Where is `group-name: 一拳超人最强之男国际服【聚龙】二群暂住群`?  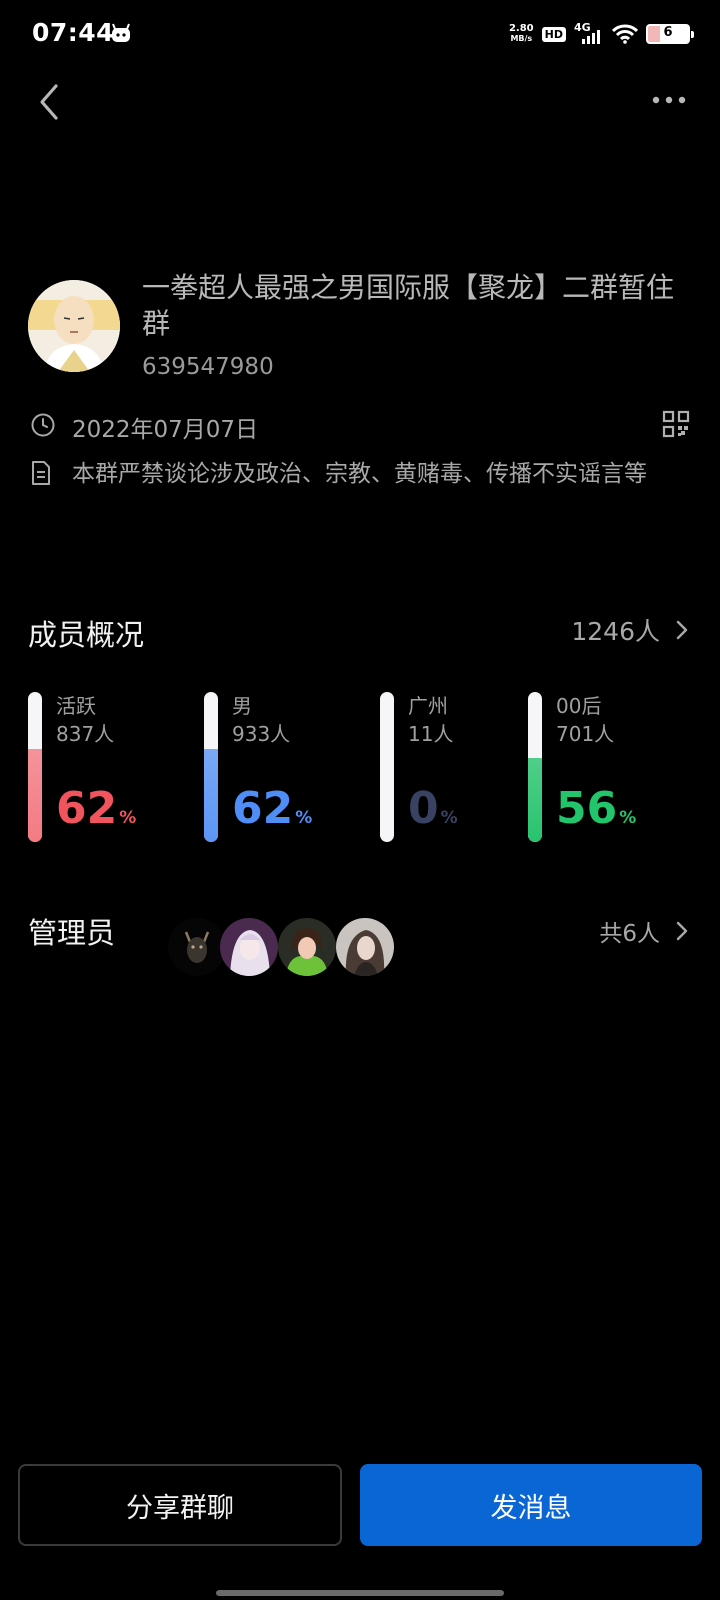
group-name: 一拳超人最强之男国际服【聚龙】二群暂住群 is located at coordinates (408, 305).